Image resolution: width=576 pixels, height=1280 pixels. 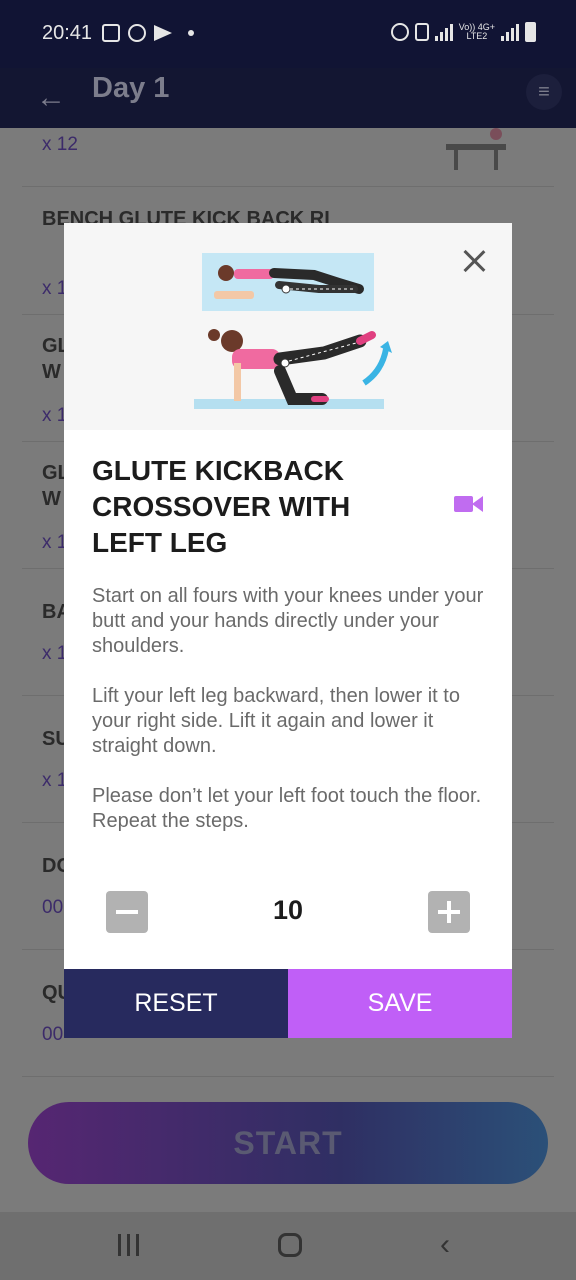 I want to click on video-camera-icon, so click(x=469, y=504).